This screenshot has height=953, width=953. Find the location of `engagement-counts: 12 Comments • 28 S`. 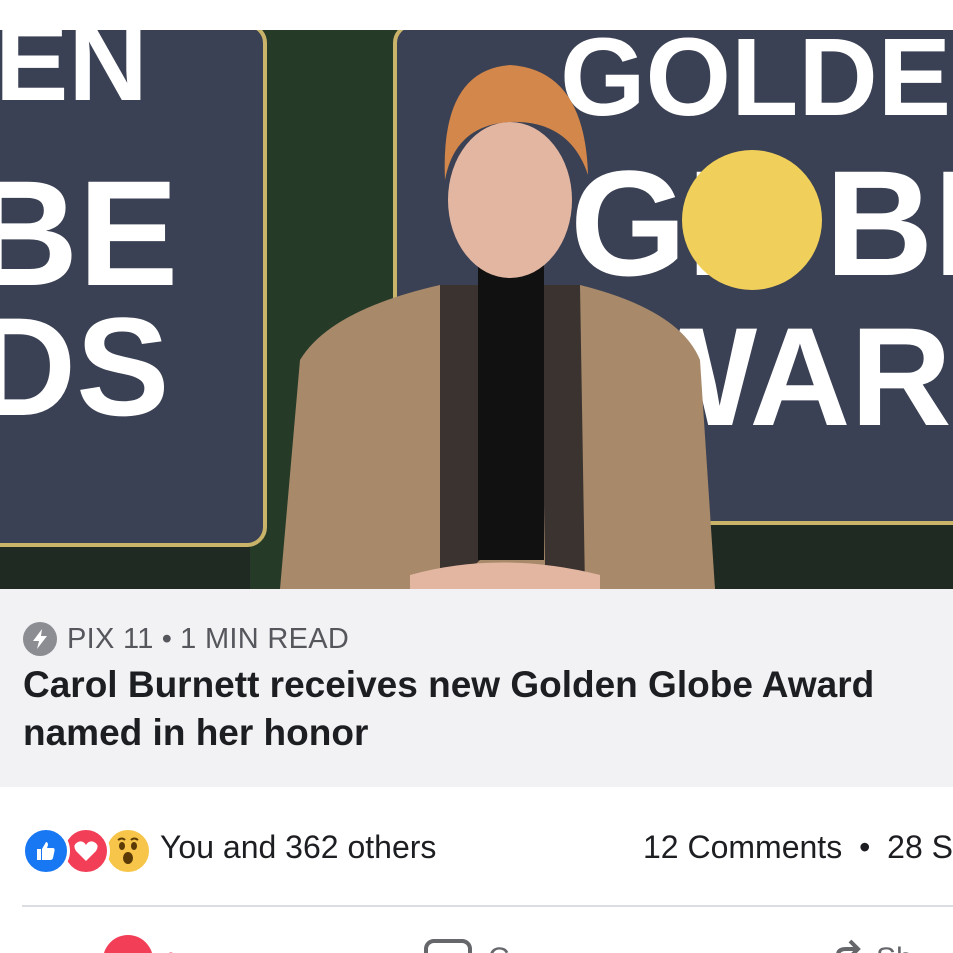

engagement-counts: 12 Comments • 28 S is located at coordinates (798, 847).